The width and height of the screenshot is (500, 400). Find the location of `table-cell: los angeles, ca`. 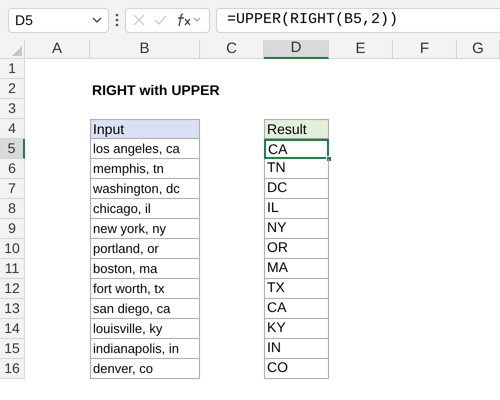

table-cell: los angeles, ca is located at coordinates (145, 149).